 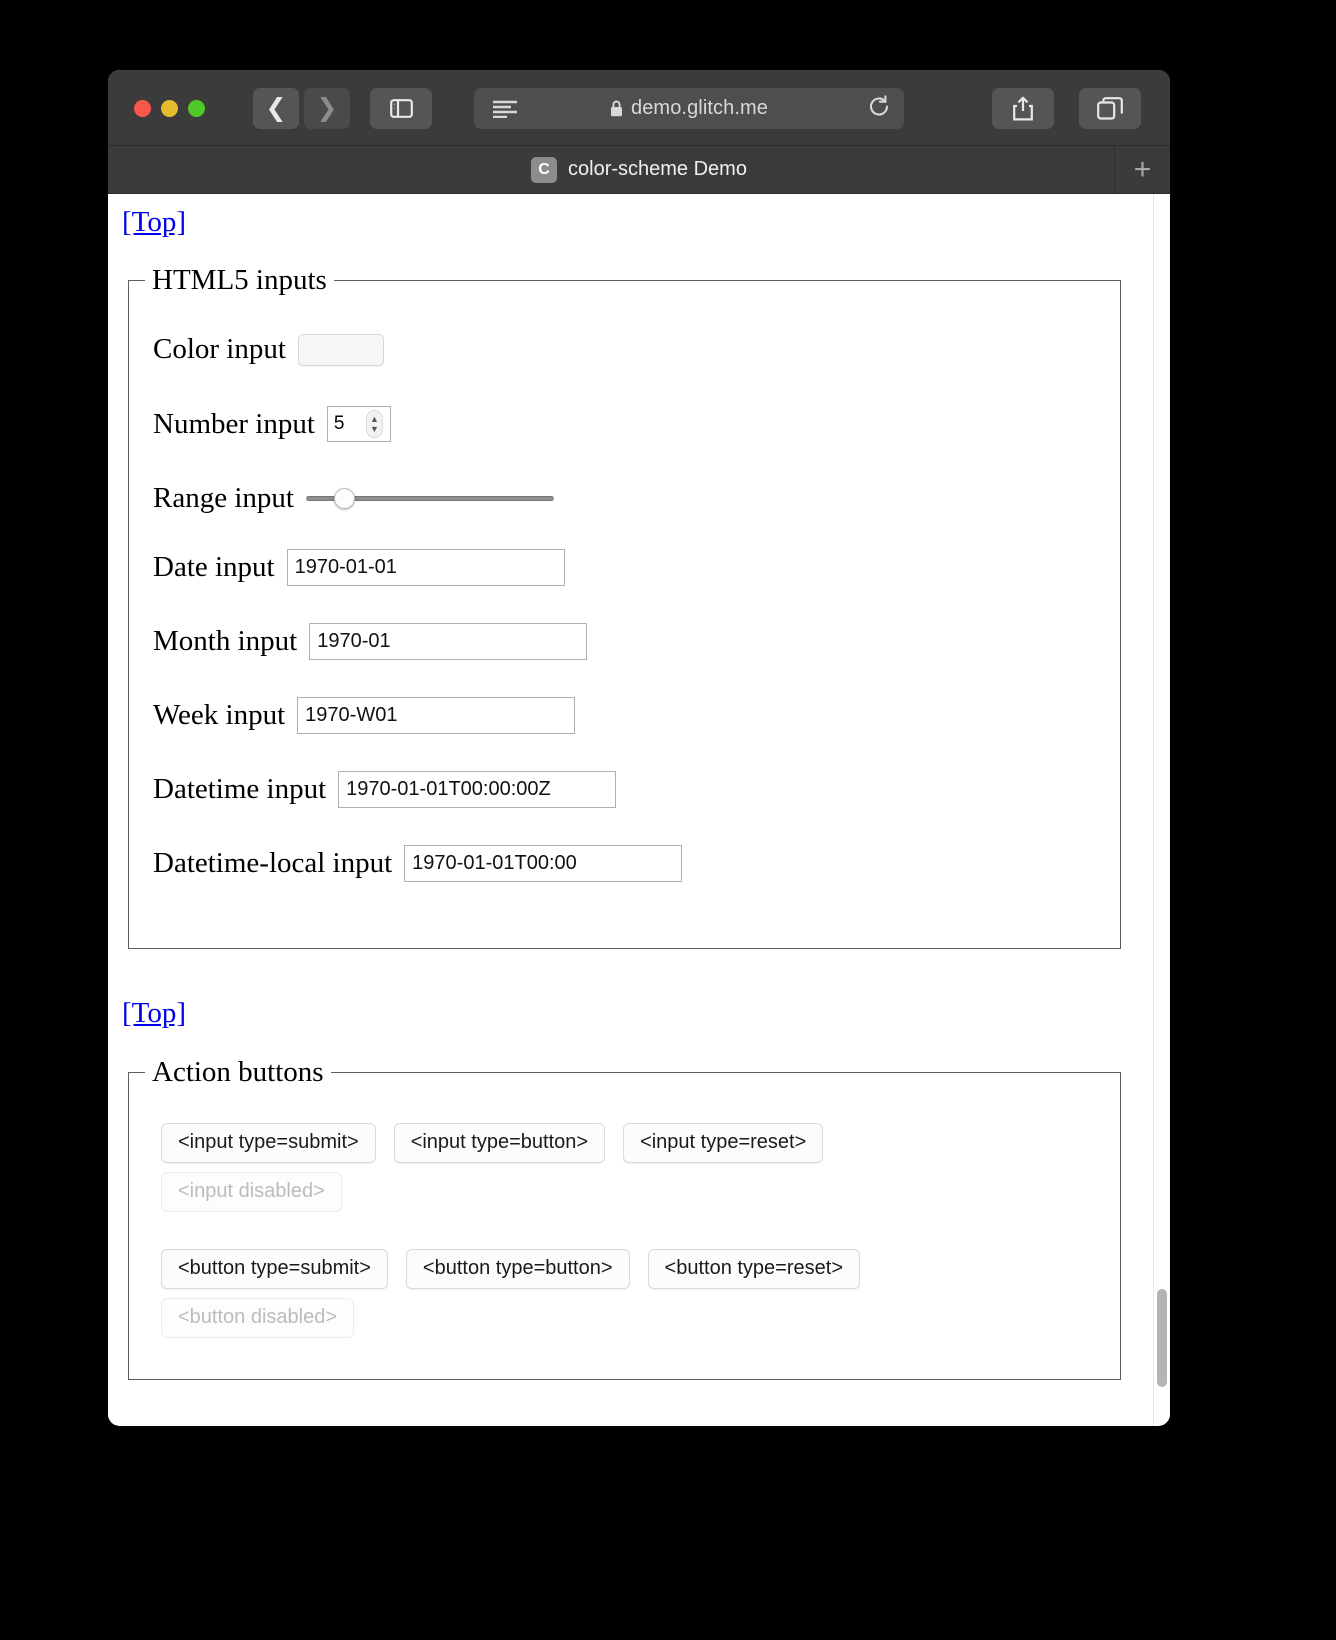 I want to click on plus-icon: +, so click(x=1142, y=169).